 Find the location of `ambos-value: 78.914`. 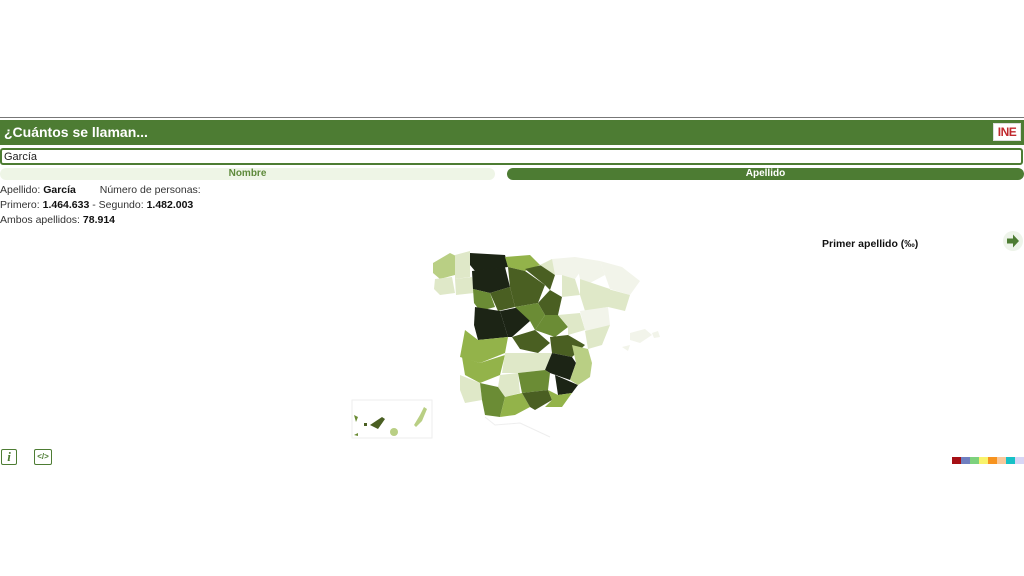

ambos-value: 78.914 is located at coordinates (99, 220).